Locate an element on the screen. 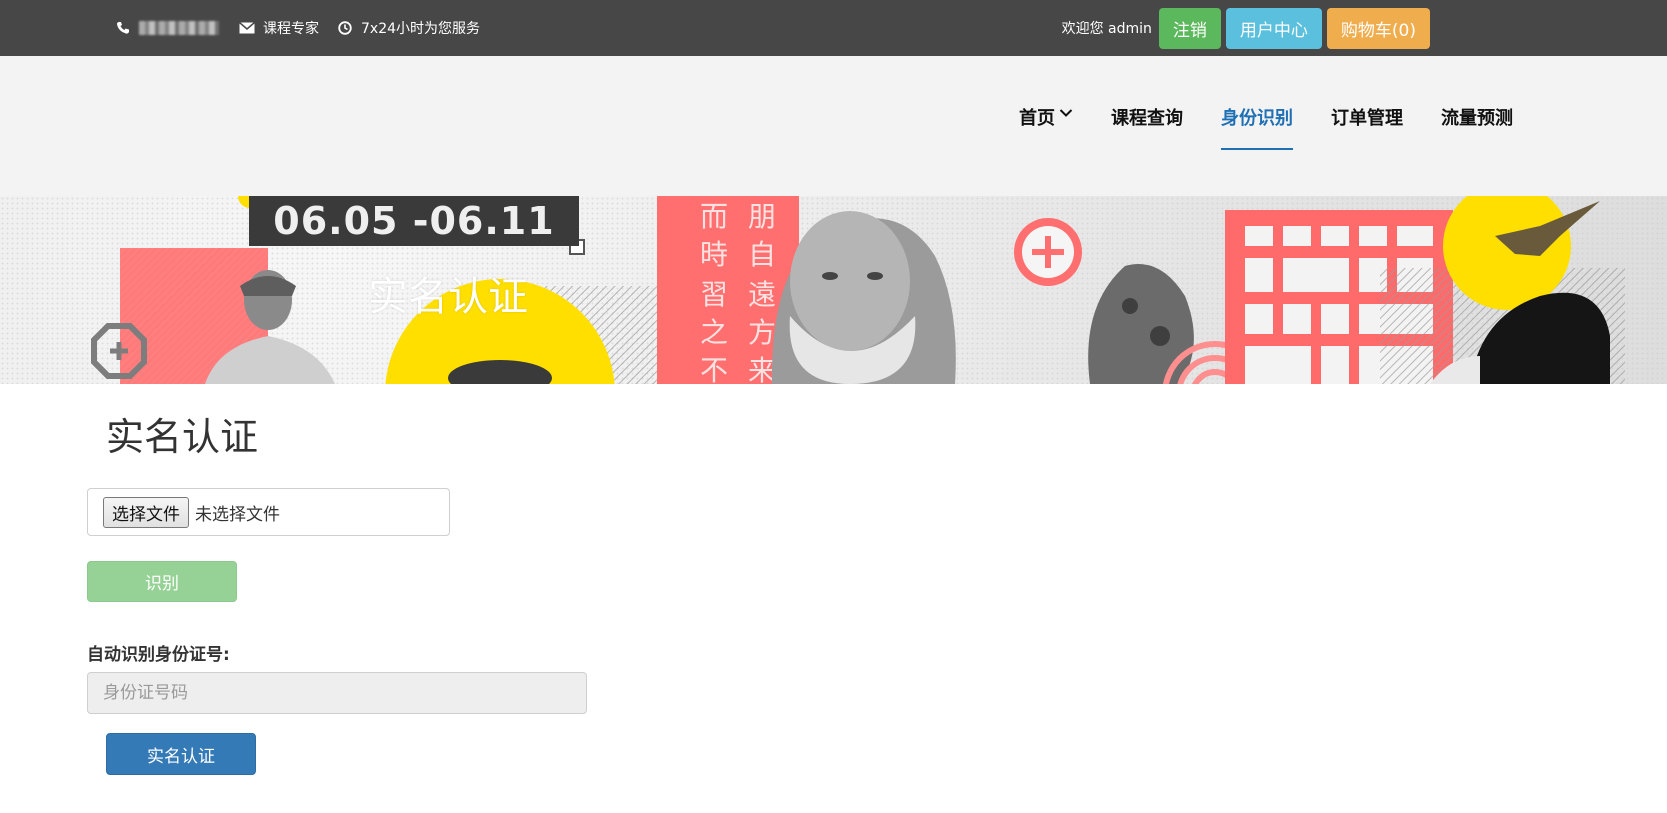 This screenshot has width=1667, height=813. banner-title: 实名认证 is located at coordinates (448, 297).